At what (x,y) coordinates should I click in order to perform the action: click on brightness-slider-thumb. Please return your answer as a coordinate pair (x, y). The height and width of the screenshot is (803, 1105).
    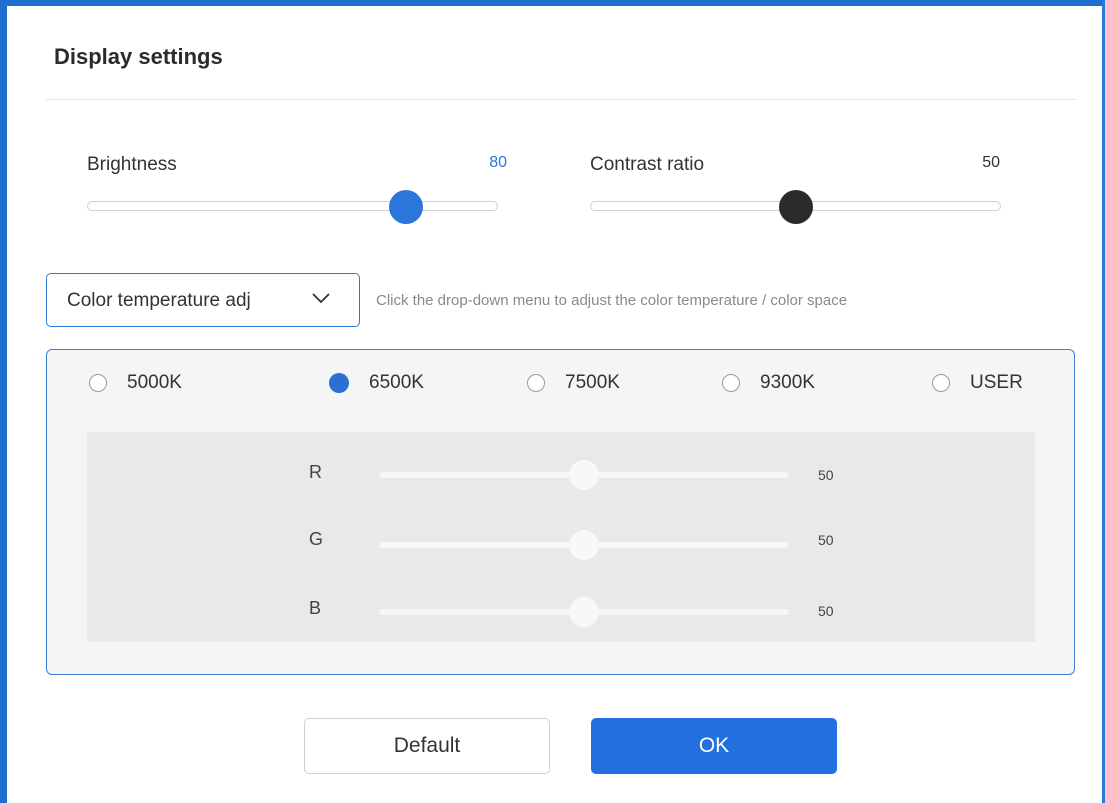
    Looking at the image, I should click on (405, 207).